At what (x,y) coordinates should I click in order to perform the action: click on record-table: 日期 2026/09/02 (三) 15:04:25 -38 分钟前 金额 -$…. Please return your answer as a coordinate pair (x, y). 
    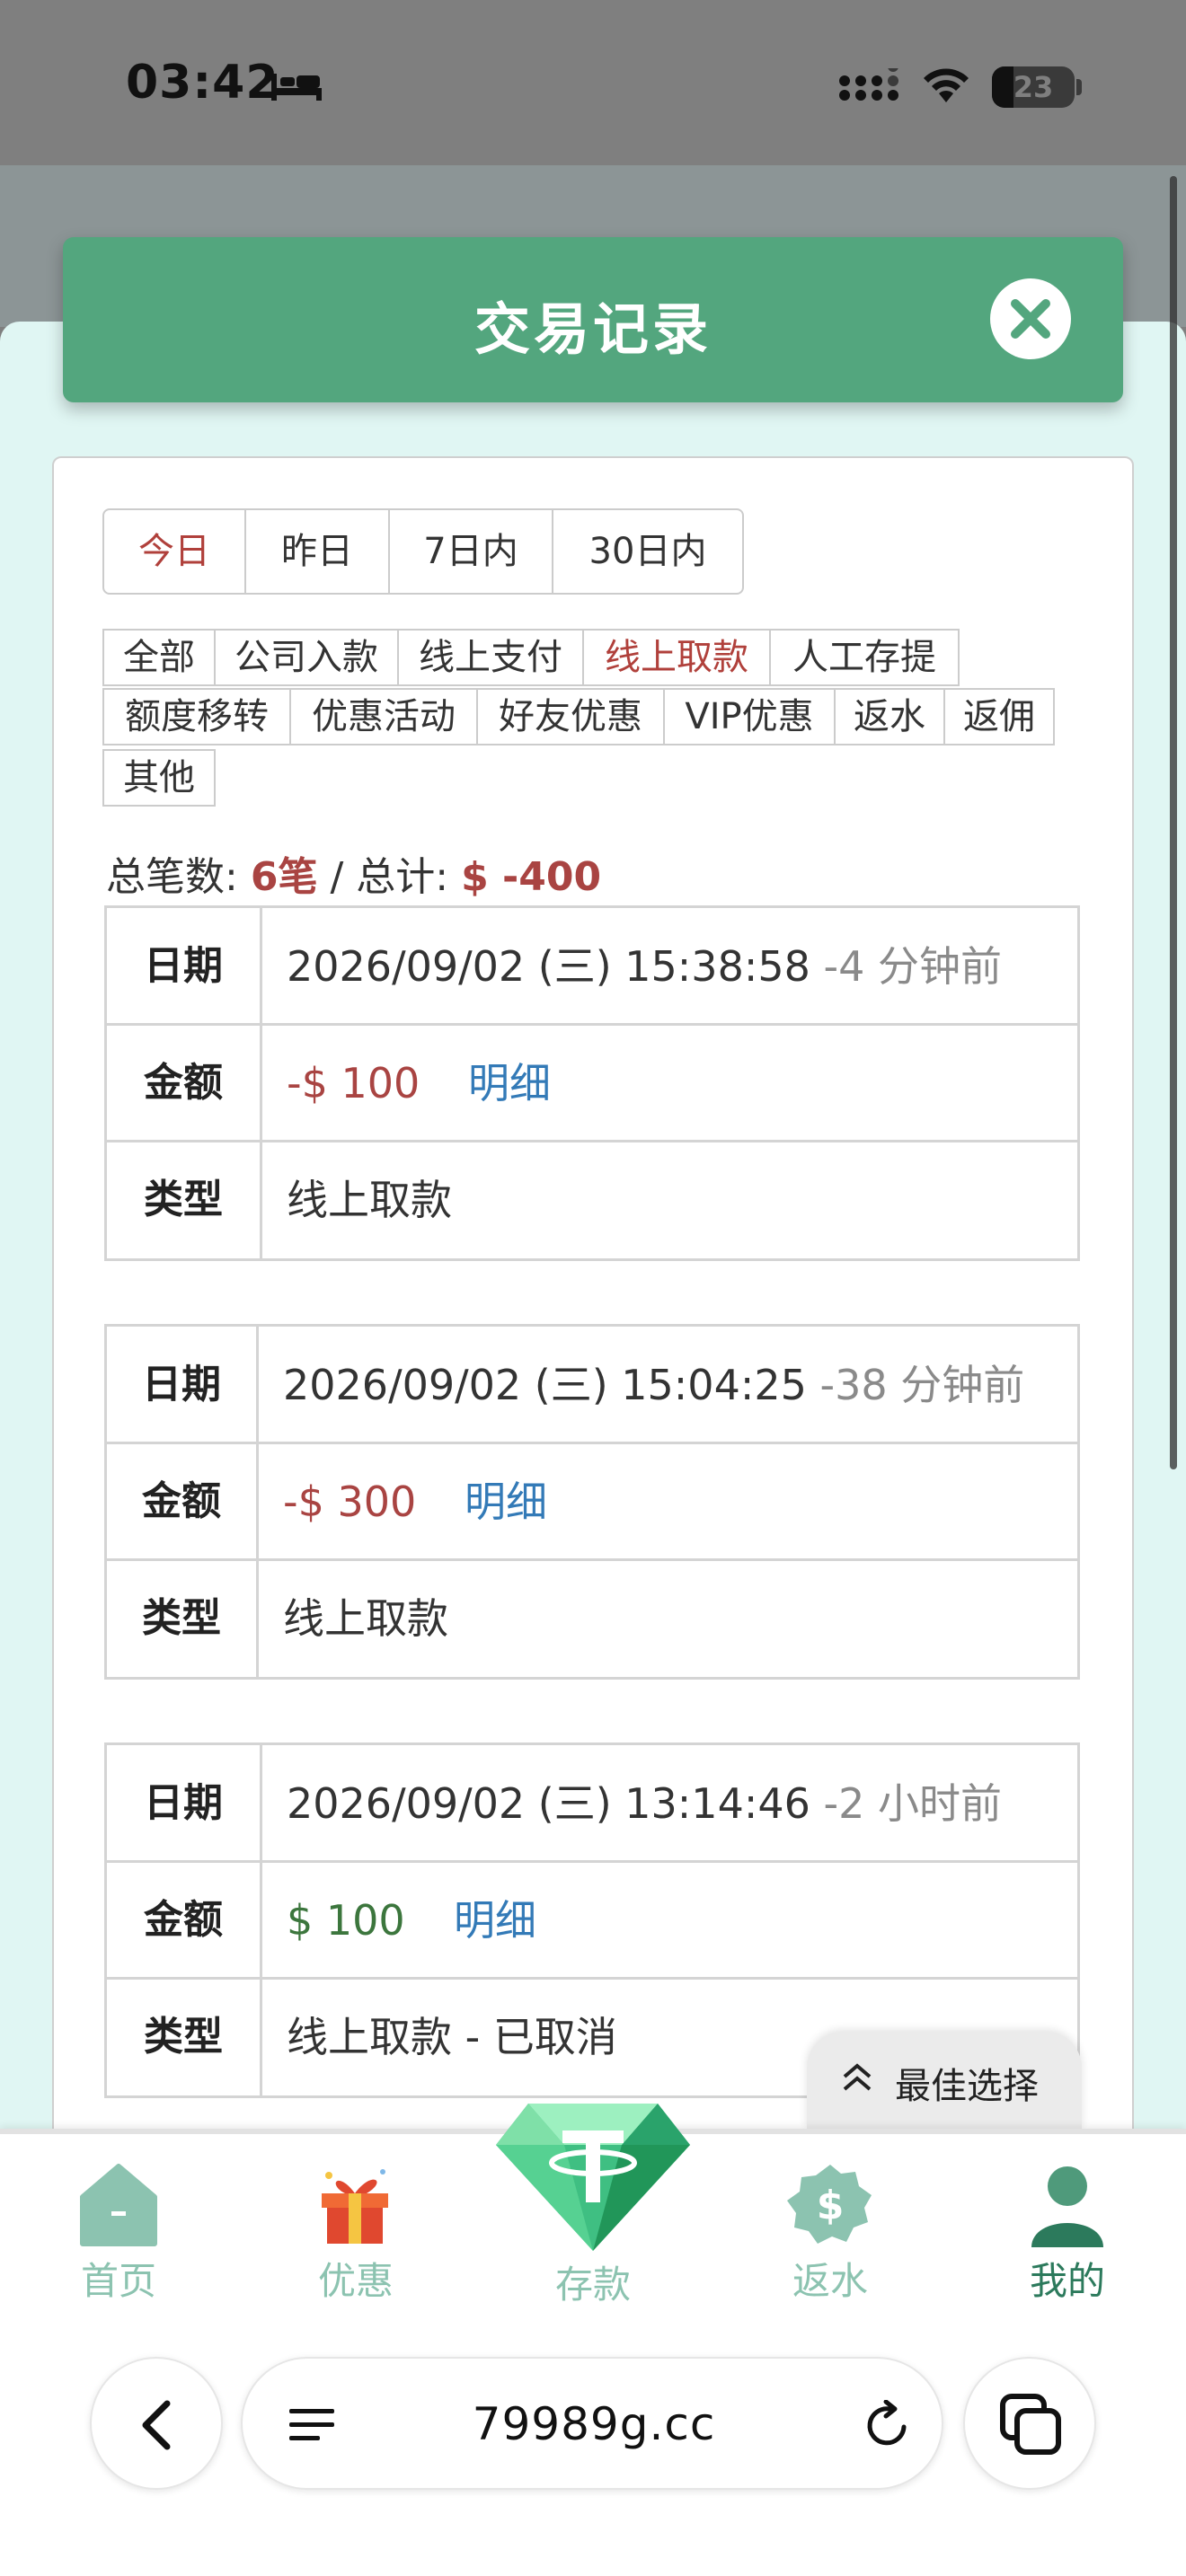
    Looking at the image, I should click on (592, 1502).